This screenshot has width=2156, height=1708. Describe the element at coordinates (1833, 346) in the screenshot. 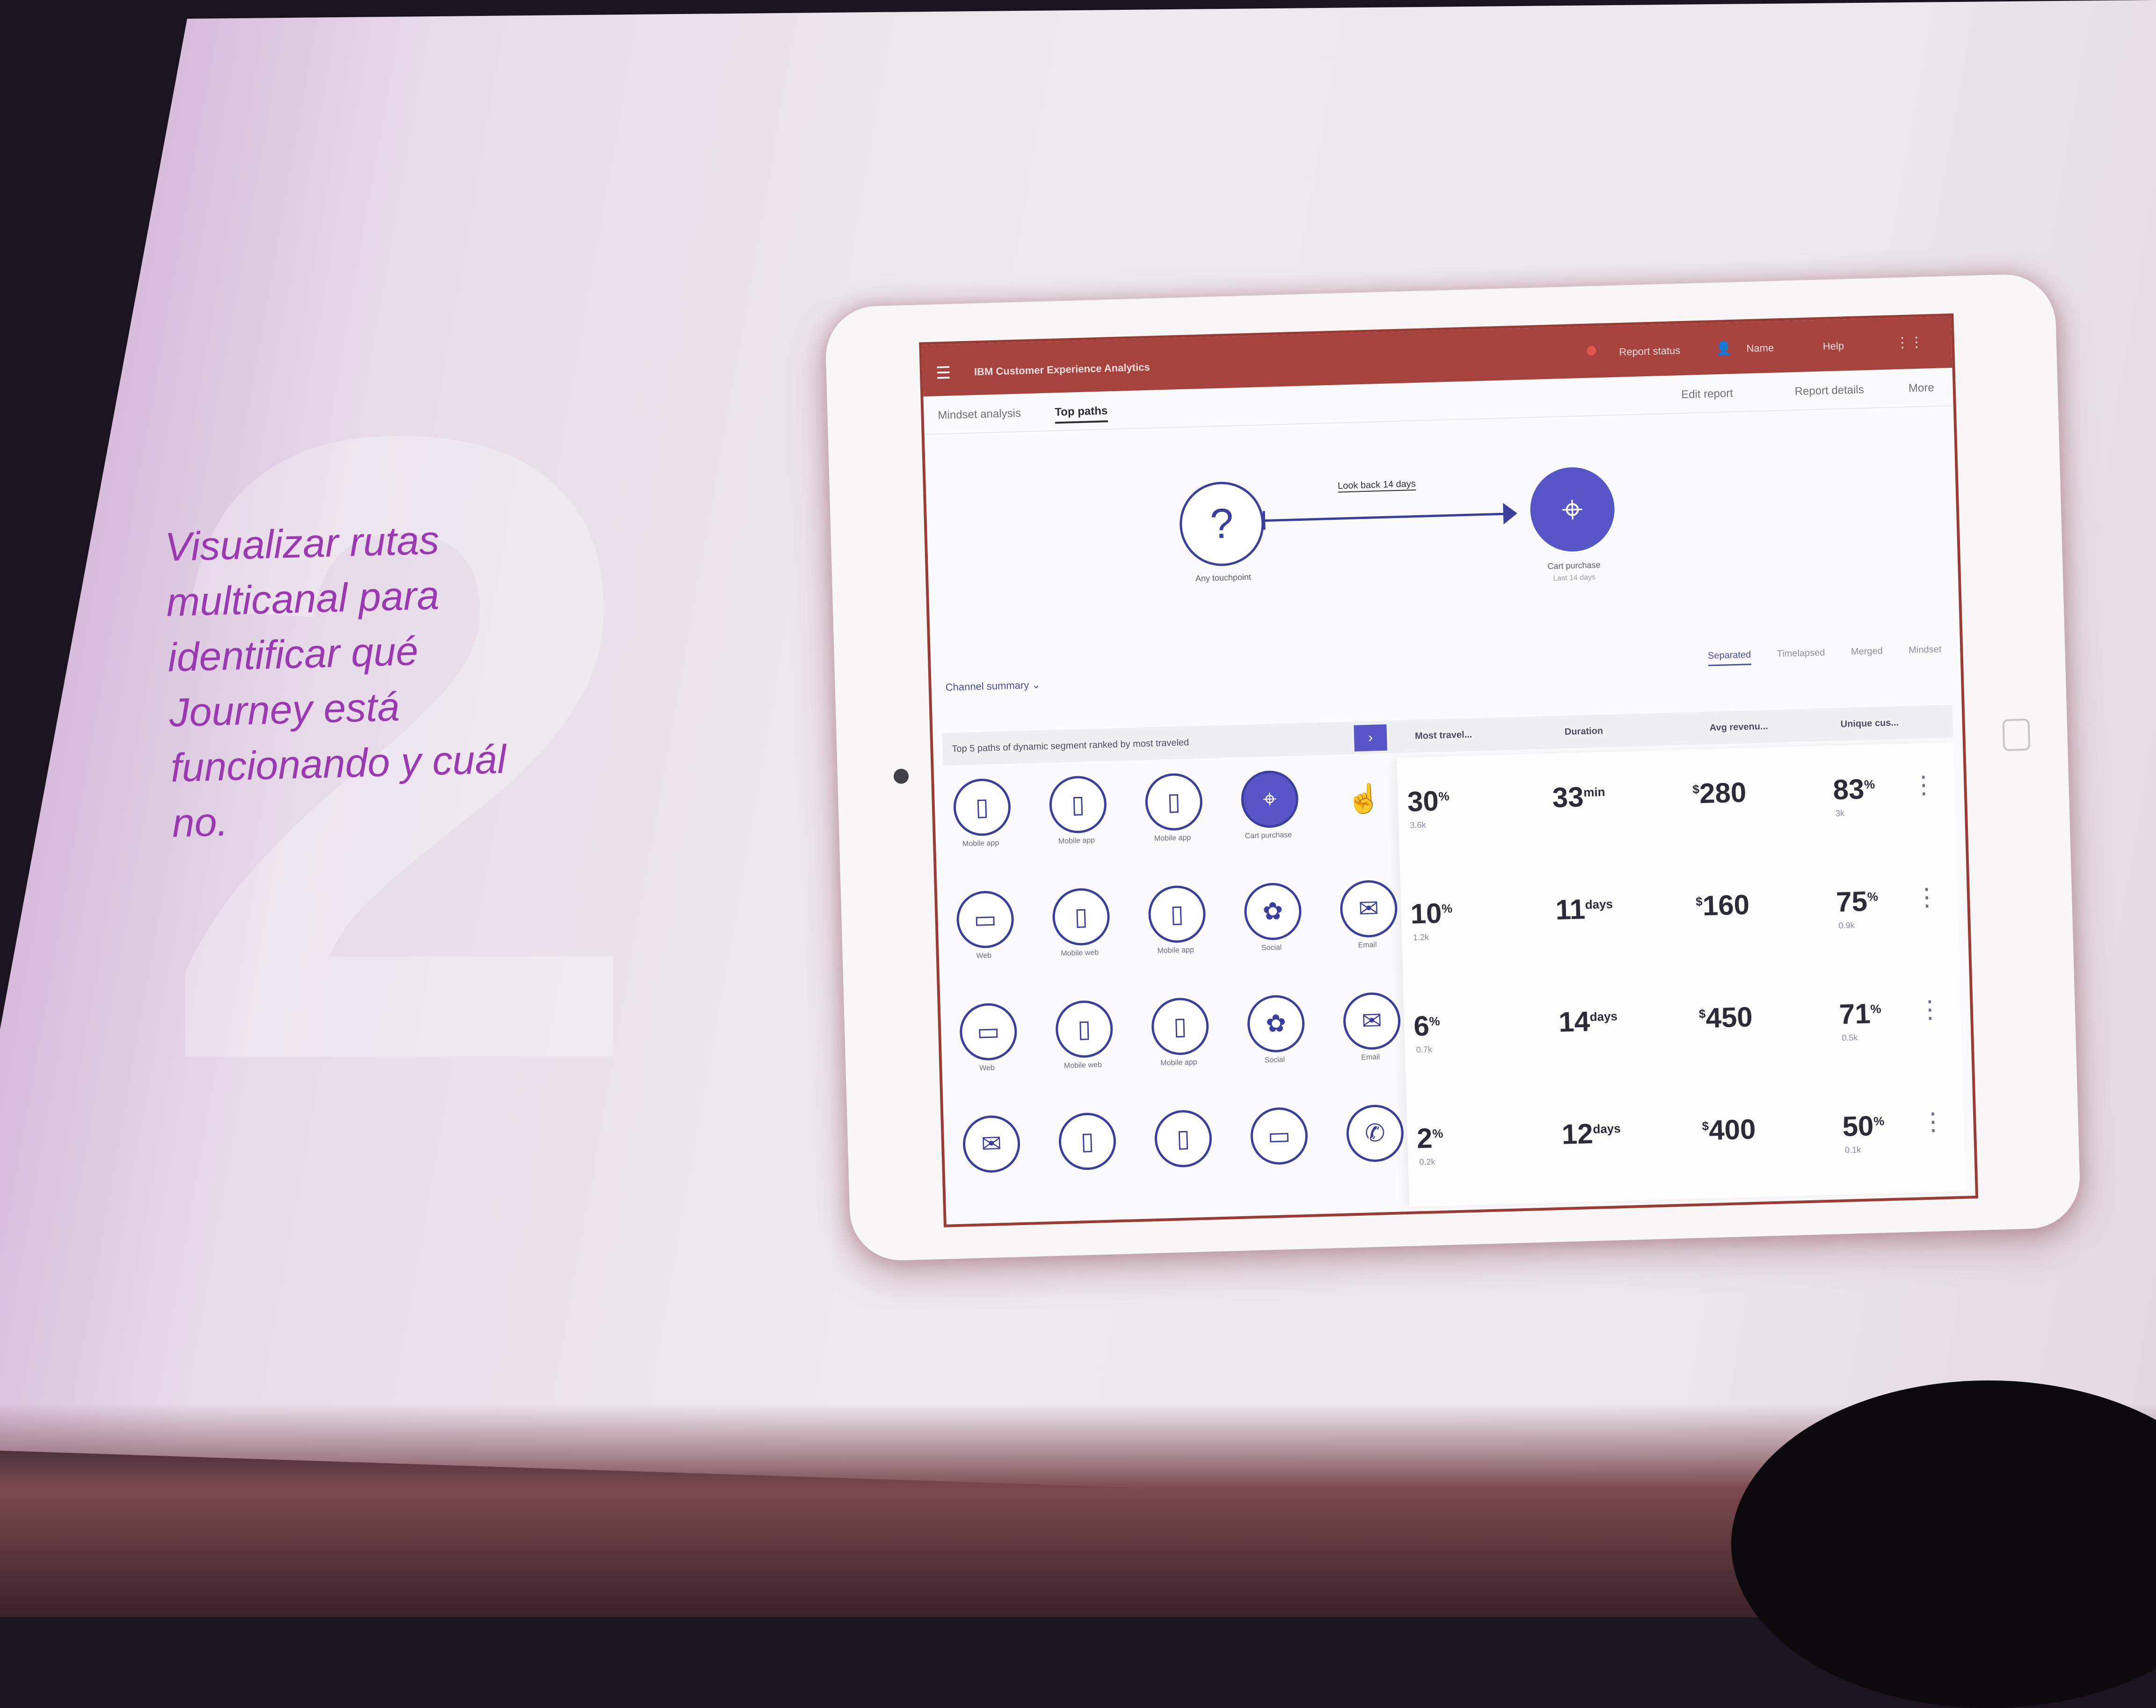

I see `help-button: Help` at that location.